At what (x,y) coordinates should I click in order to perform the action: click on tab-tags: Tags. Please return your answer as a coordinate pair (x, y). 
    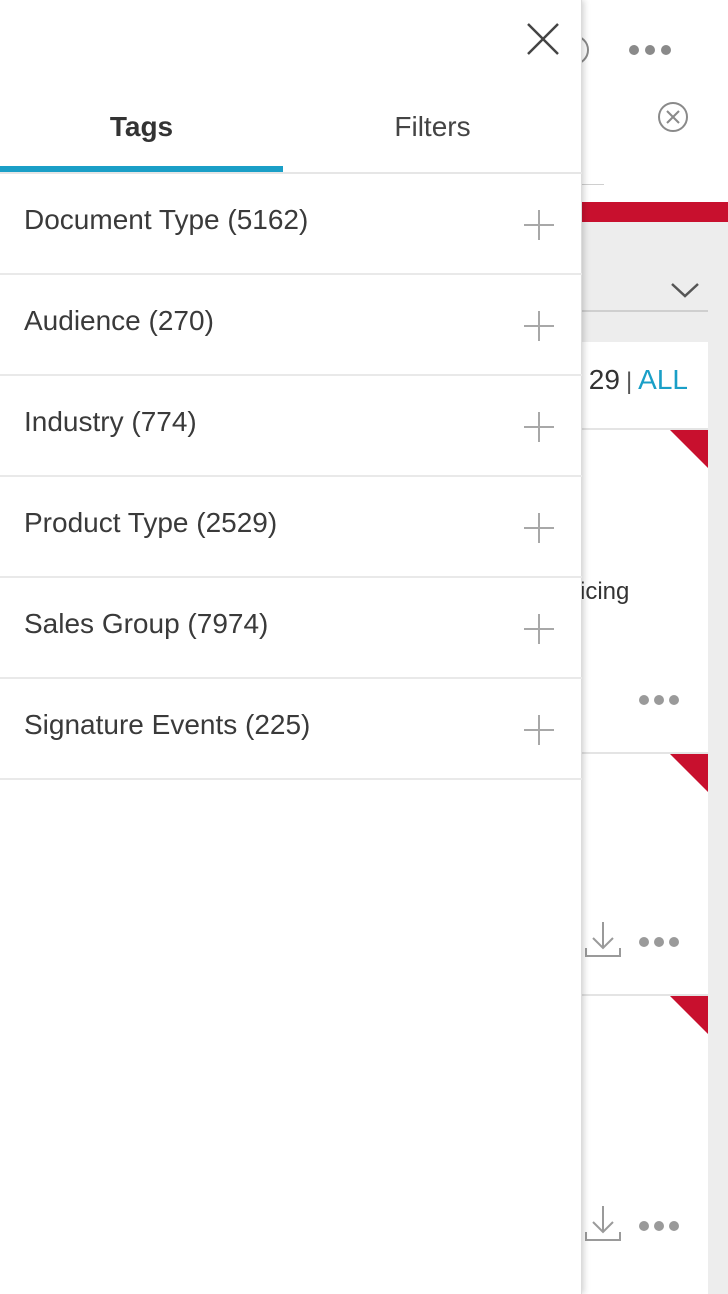
    Looking at the image, I should click on (141, 135).